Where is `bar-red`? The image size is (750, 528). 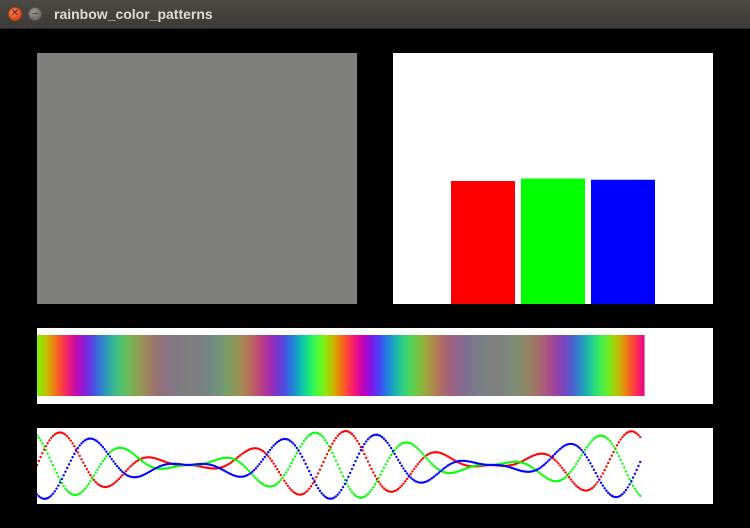
bar-red is located at coordinates (483, 242).